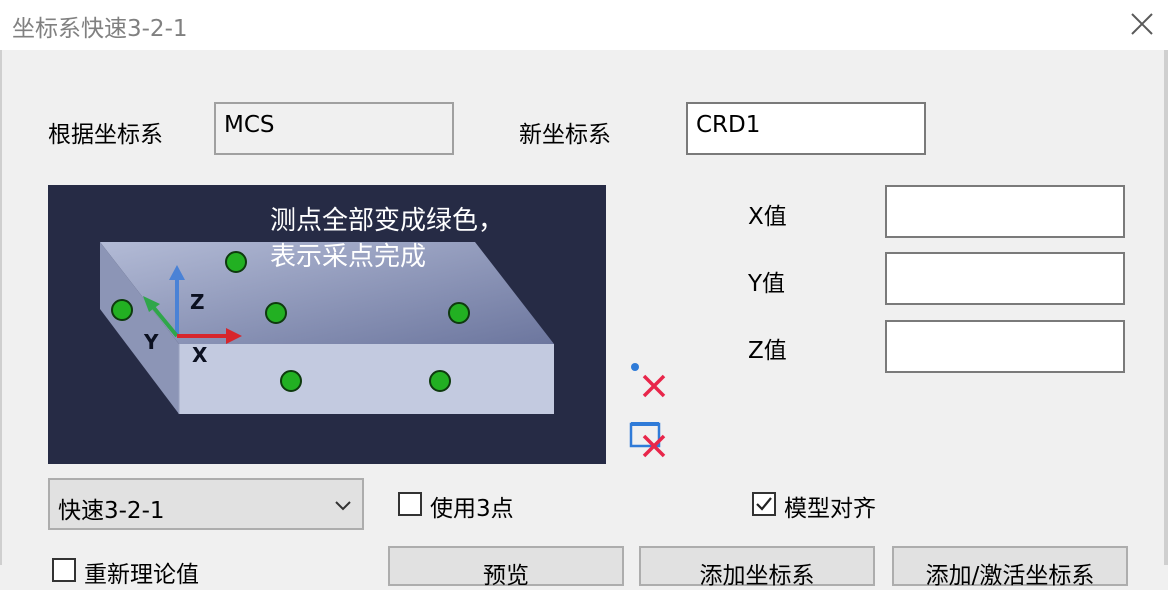 Image resolution: width=1168 pixels, height=590 pixels. Describe the element at coordinates (111, 511) in the screenshot. I see `method-select-value: 快速3-2-1` at that location.